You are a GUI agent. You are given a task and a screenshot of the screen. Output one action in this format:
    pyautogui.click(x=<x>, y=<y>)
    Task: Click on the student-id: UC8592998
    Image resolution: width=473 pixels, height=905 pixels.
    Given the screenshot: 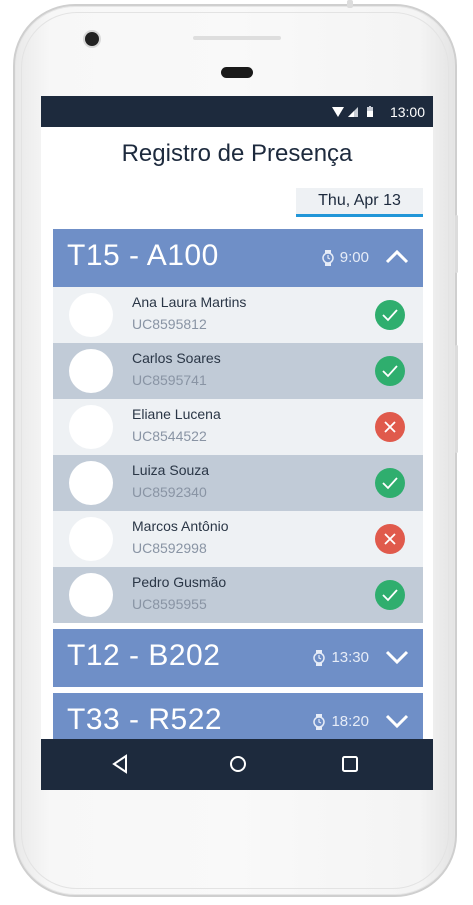 What is the action you would take?
    pyautogui.click(x=169, y=548)
    